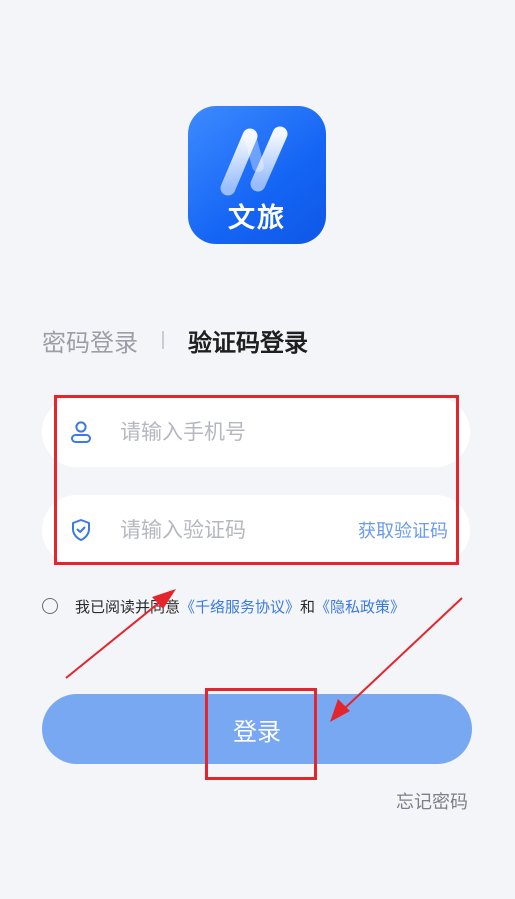 This screenshot has height=899, width=515. Describe the element at coordinates (248, 340) in the screenshot. I see `tab-code-login: 验证码登录` at that location.